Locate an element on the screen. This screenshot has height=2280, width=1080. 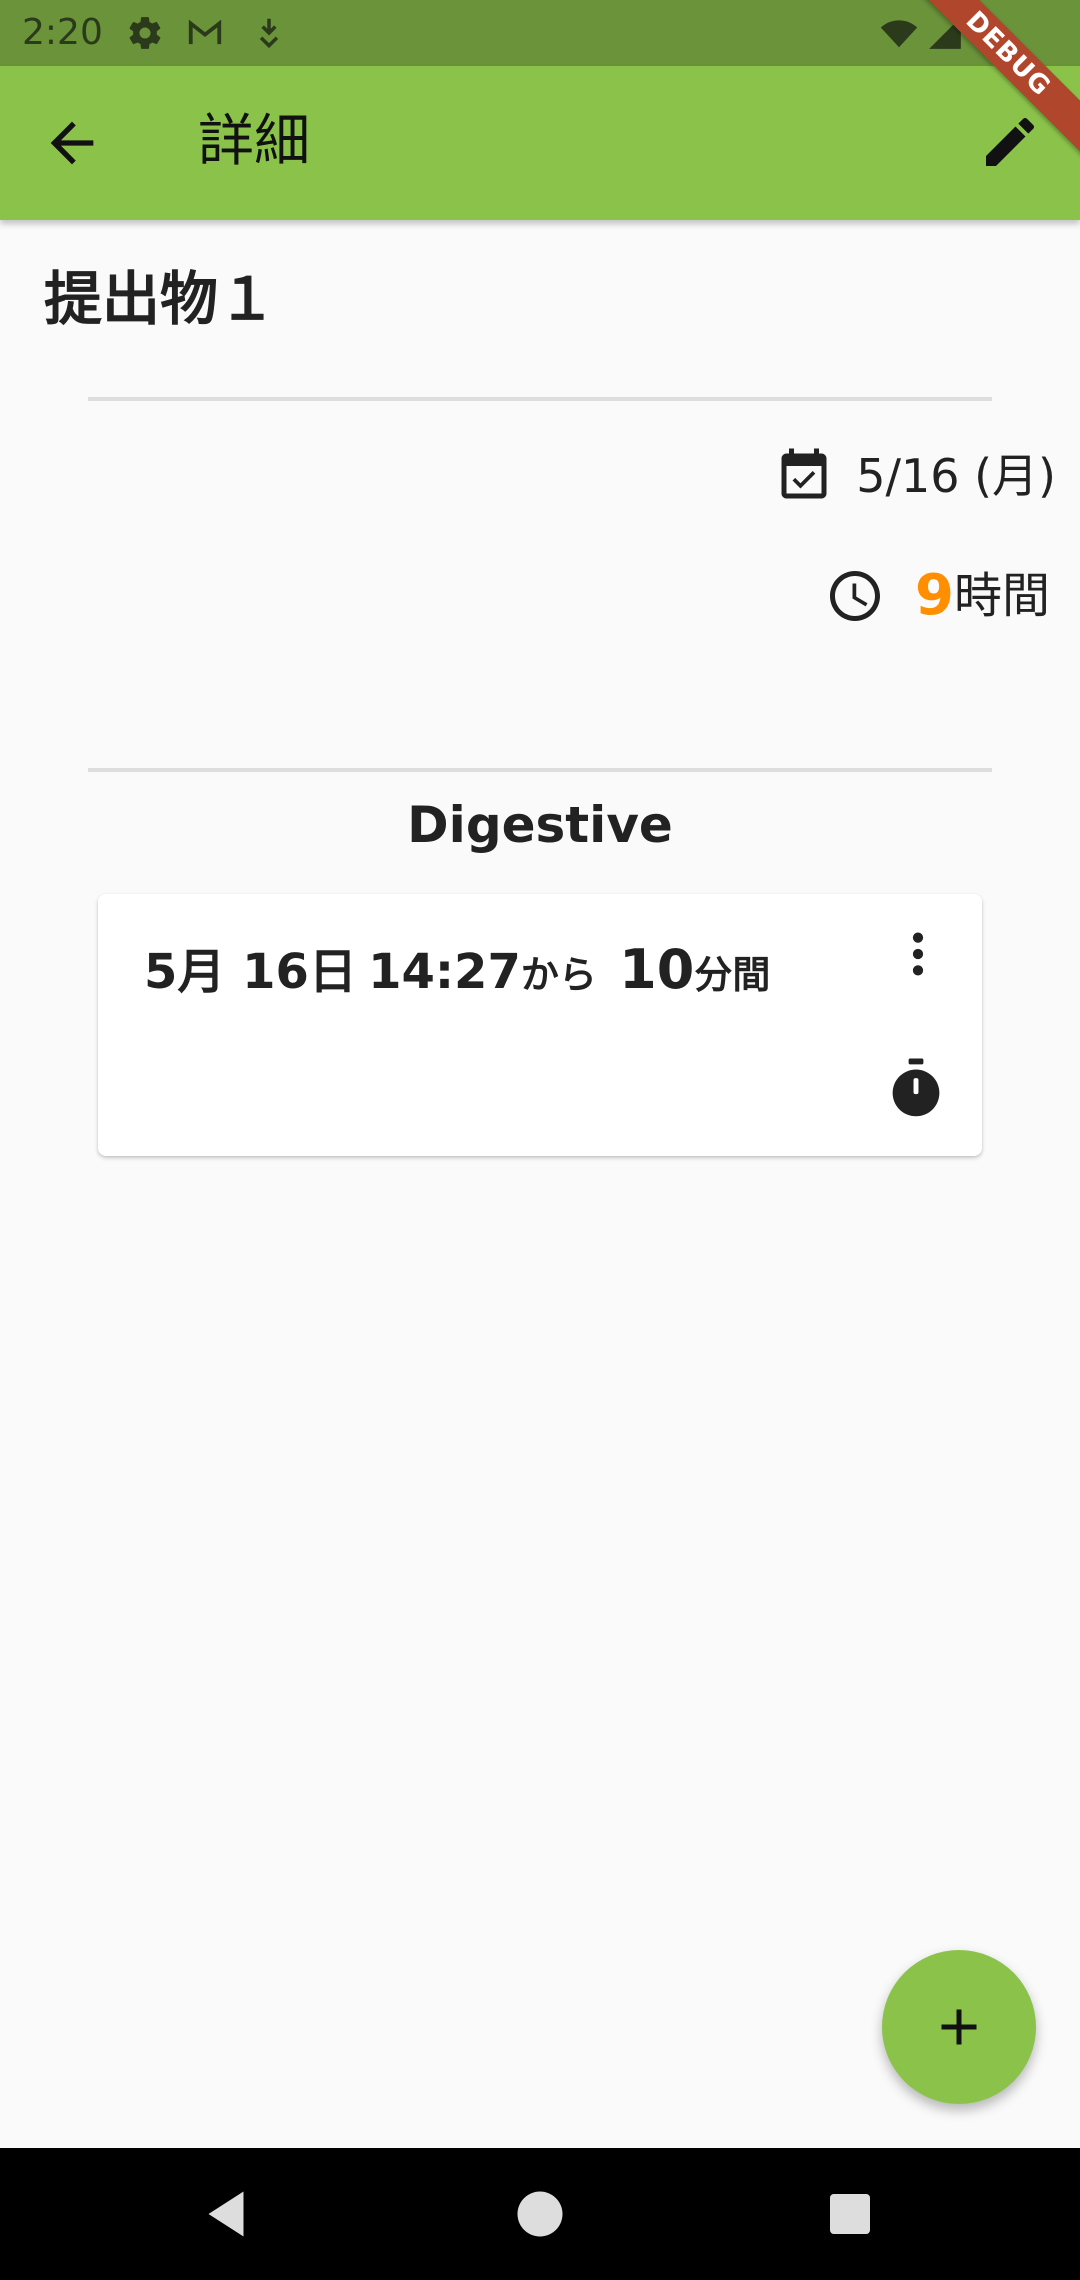
log-start-time: 14:27 is located at coordinates (444, 972).